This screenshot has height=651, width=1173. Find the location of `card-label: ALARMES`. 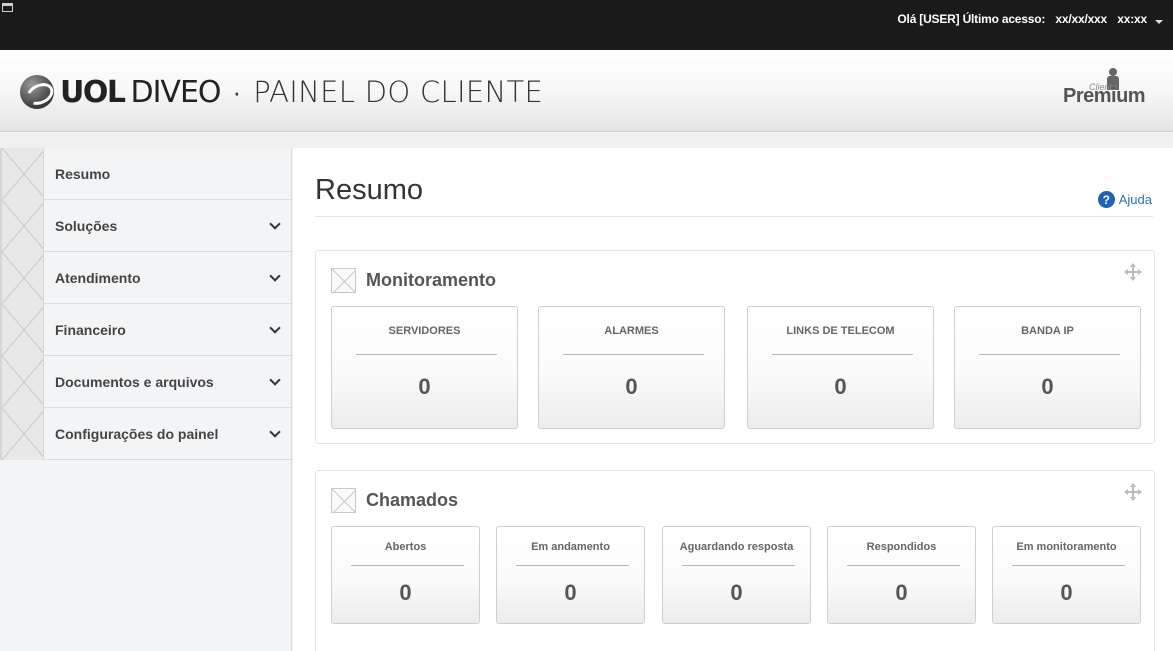

card-label: ALARMES is located at coordinates (631, 331).